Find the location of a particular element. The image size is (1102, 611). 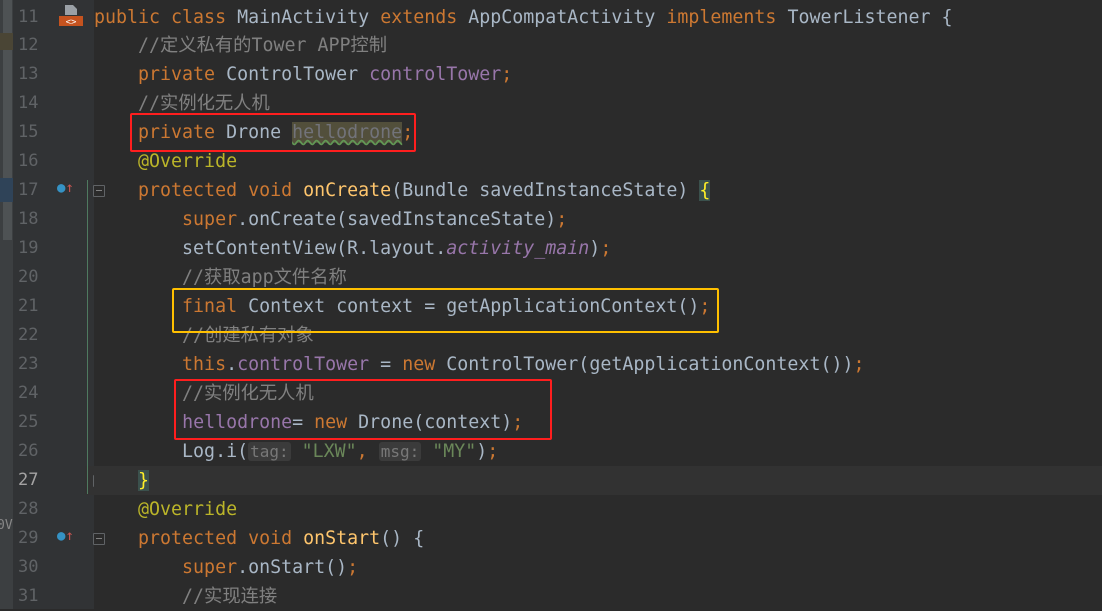

line-number: 25 is located at coordinates (28, 421).